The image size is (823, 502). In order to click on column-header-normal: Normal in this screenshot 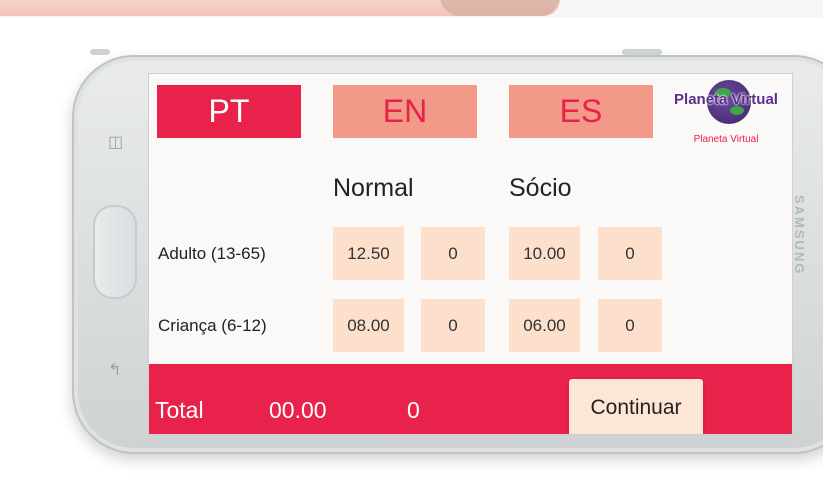, I will do `click(373, 188)`.